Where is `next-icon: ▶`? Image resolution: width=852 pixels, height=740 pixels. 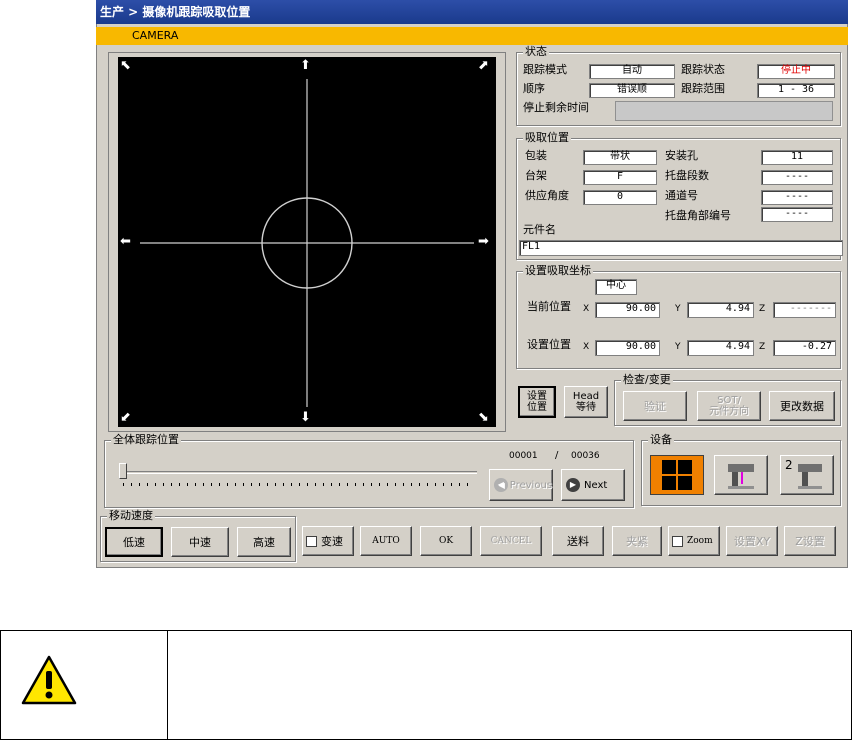
next-icon: ▶ is located at coordinates (573, 485).